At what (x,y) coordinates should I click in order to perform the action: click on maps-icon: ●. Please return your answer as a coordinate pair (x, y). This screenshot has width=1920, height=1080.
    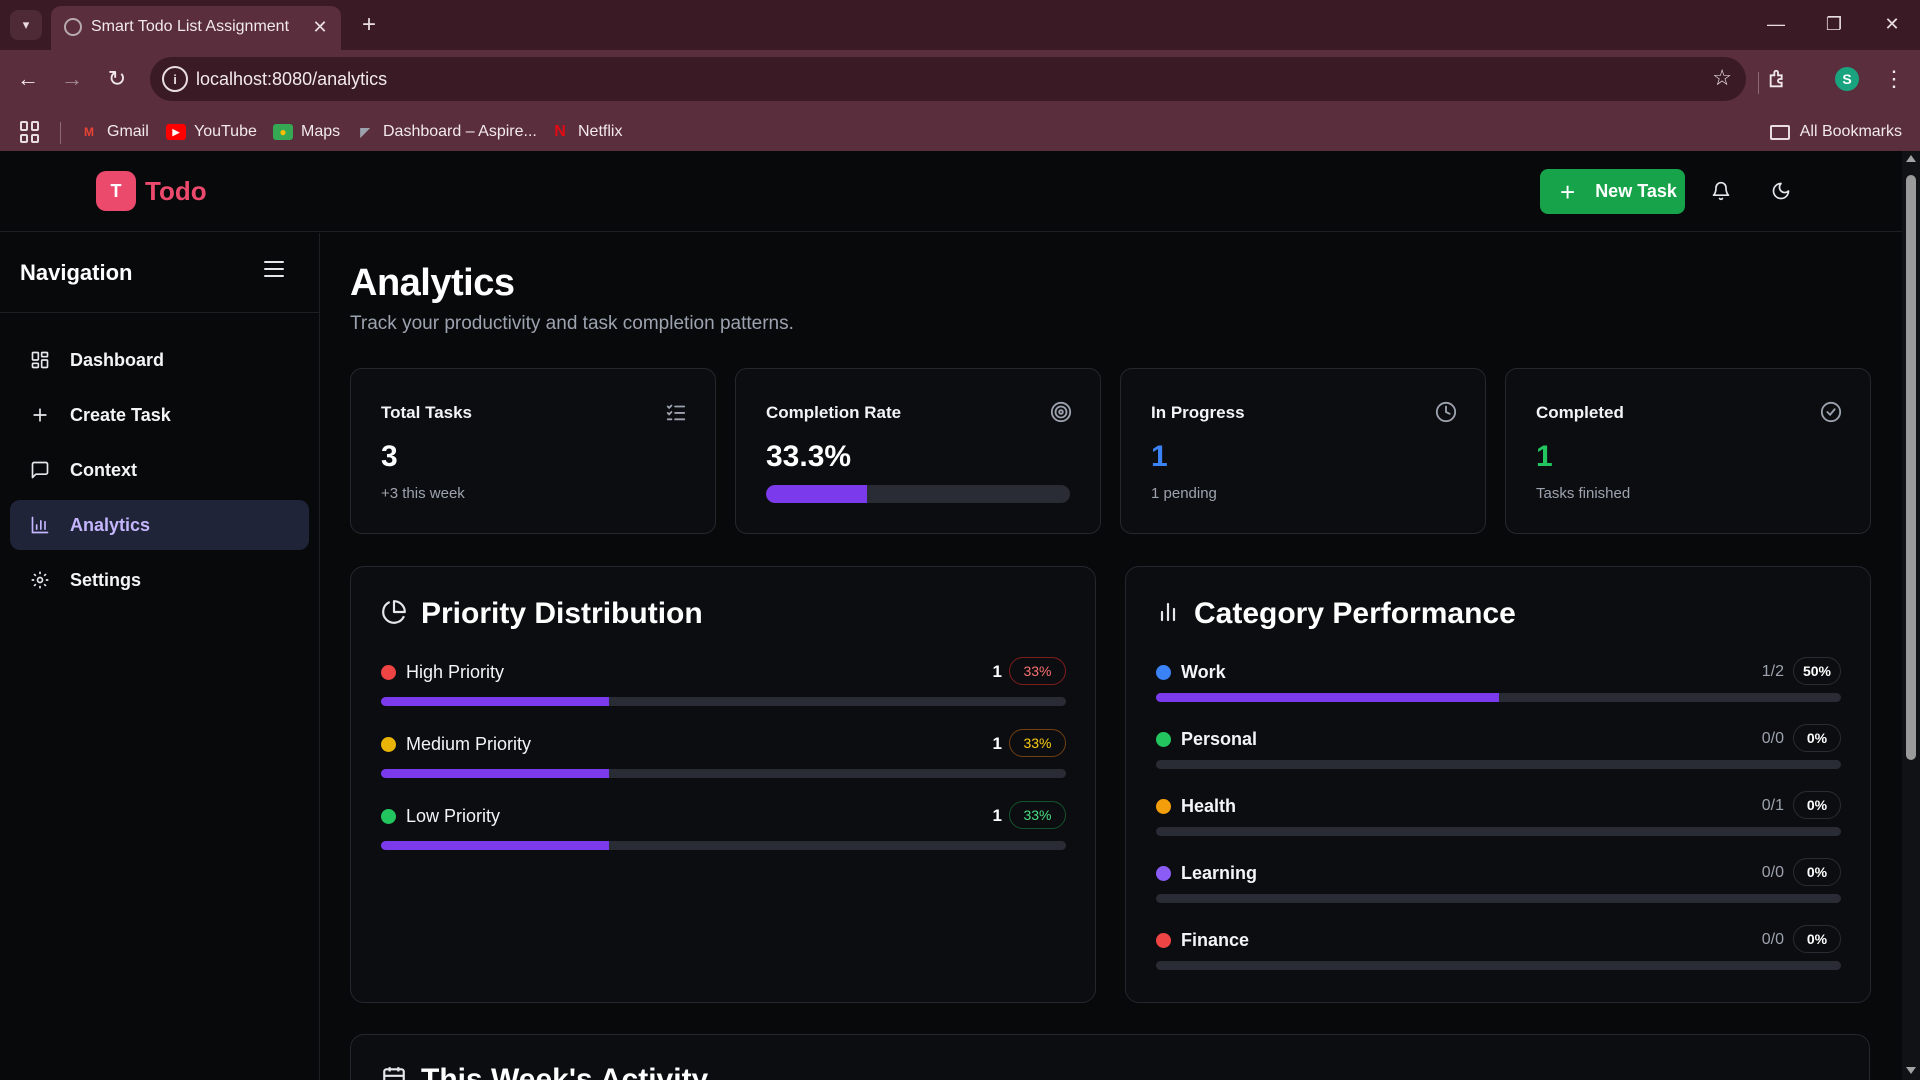
    Looking at the image, I should click on (283, 132).